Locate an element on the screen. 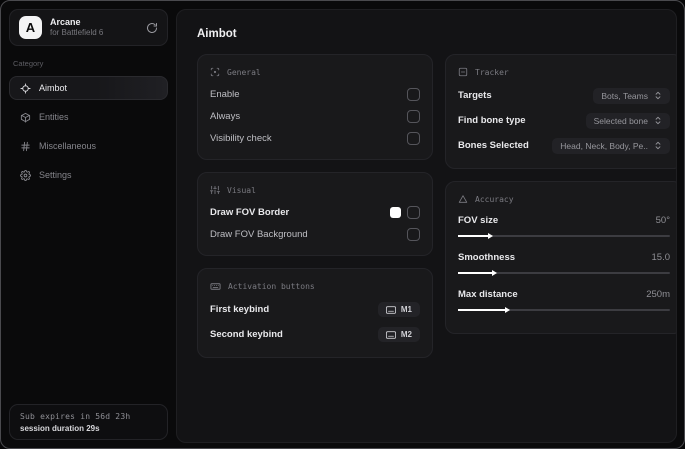 The height and width of the screenshot is (449, 685). fov-size-slider is located at coordinates (564, 235).